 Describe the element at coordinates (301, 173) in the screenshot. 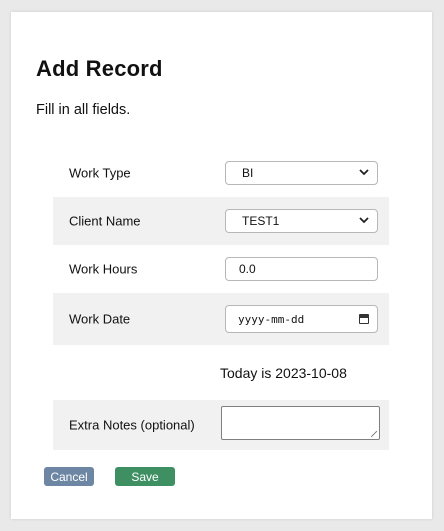

I see `work-type-select: BI` at that location.